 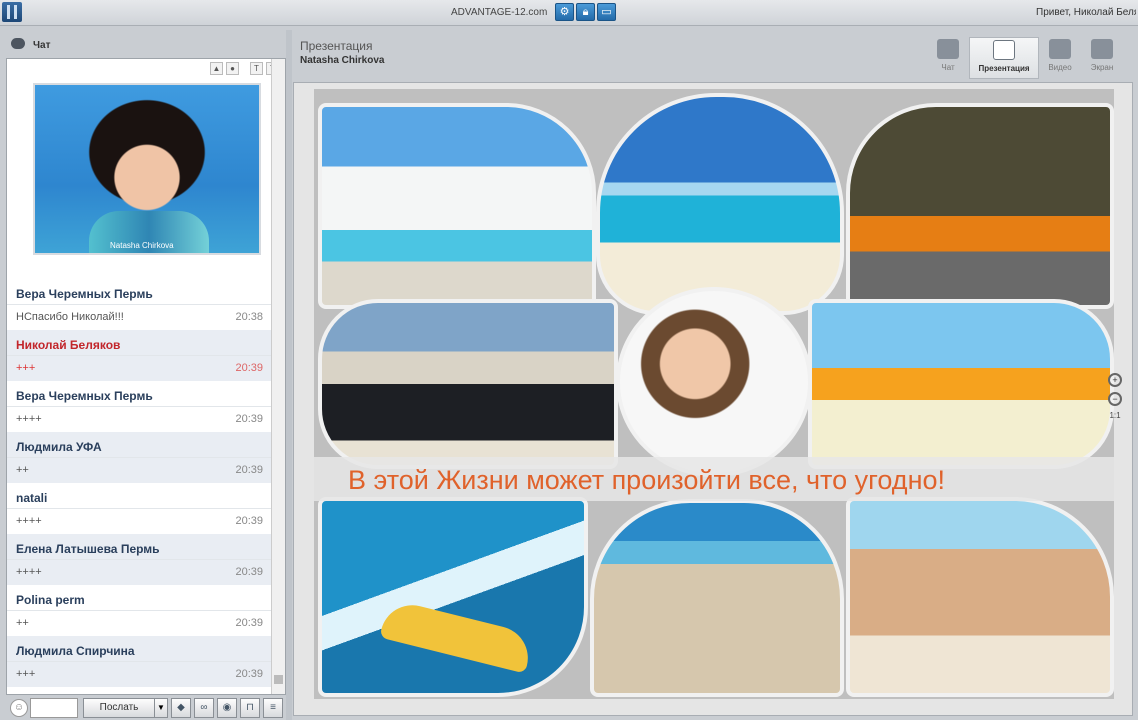 I want to click on sports-car-photo, so click(x=980, y=206).